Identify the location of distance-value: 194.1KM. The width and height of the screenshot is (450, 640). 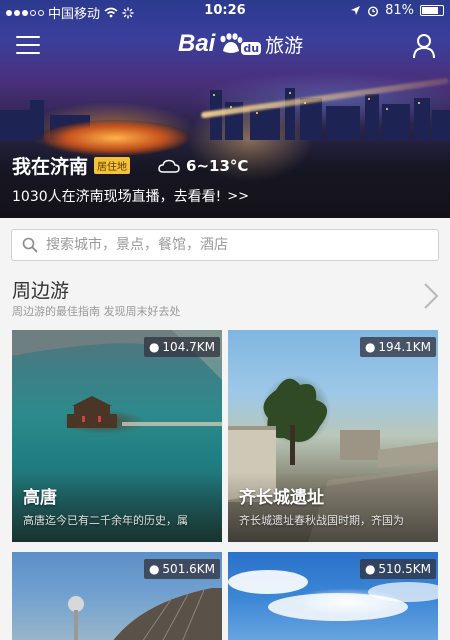
(404, 347).